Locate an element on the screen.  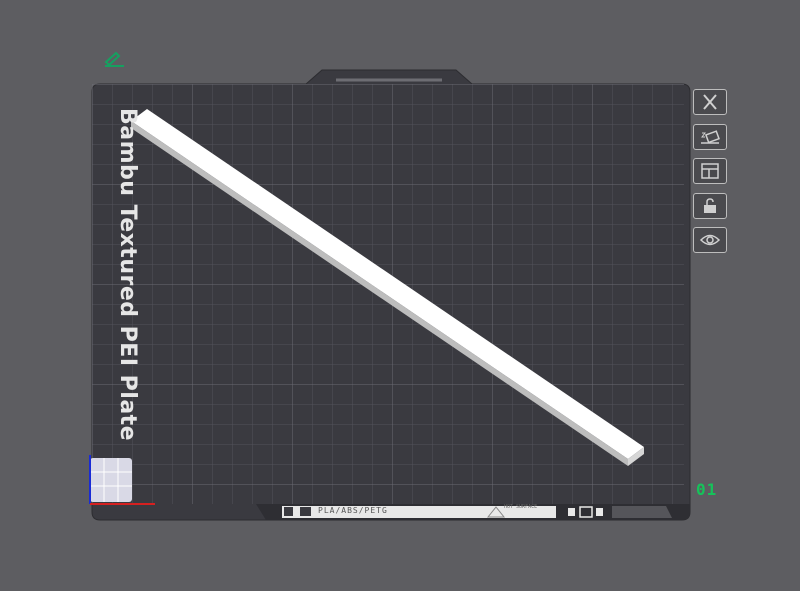
plate-name-label: Bambu Textured PEI Plate is located at coordinates (127, 275).